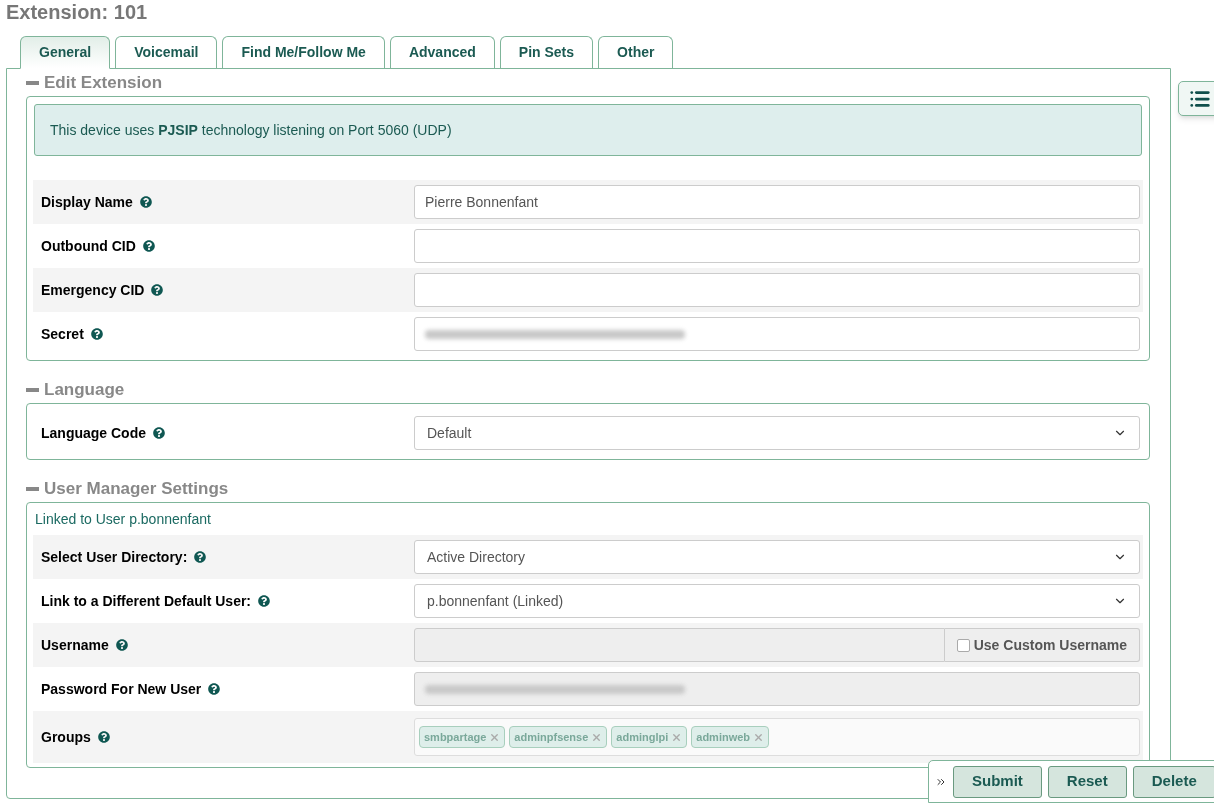 The width and height of the screenshot is (1214, 807). Describe the element at coordinates (551, 737) in the screenshot. I see `tag-label: adminpfsense` at that location.